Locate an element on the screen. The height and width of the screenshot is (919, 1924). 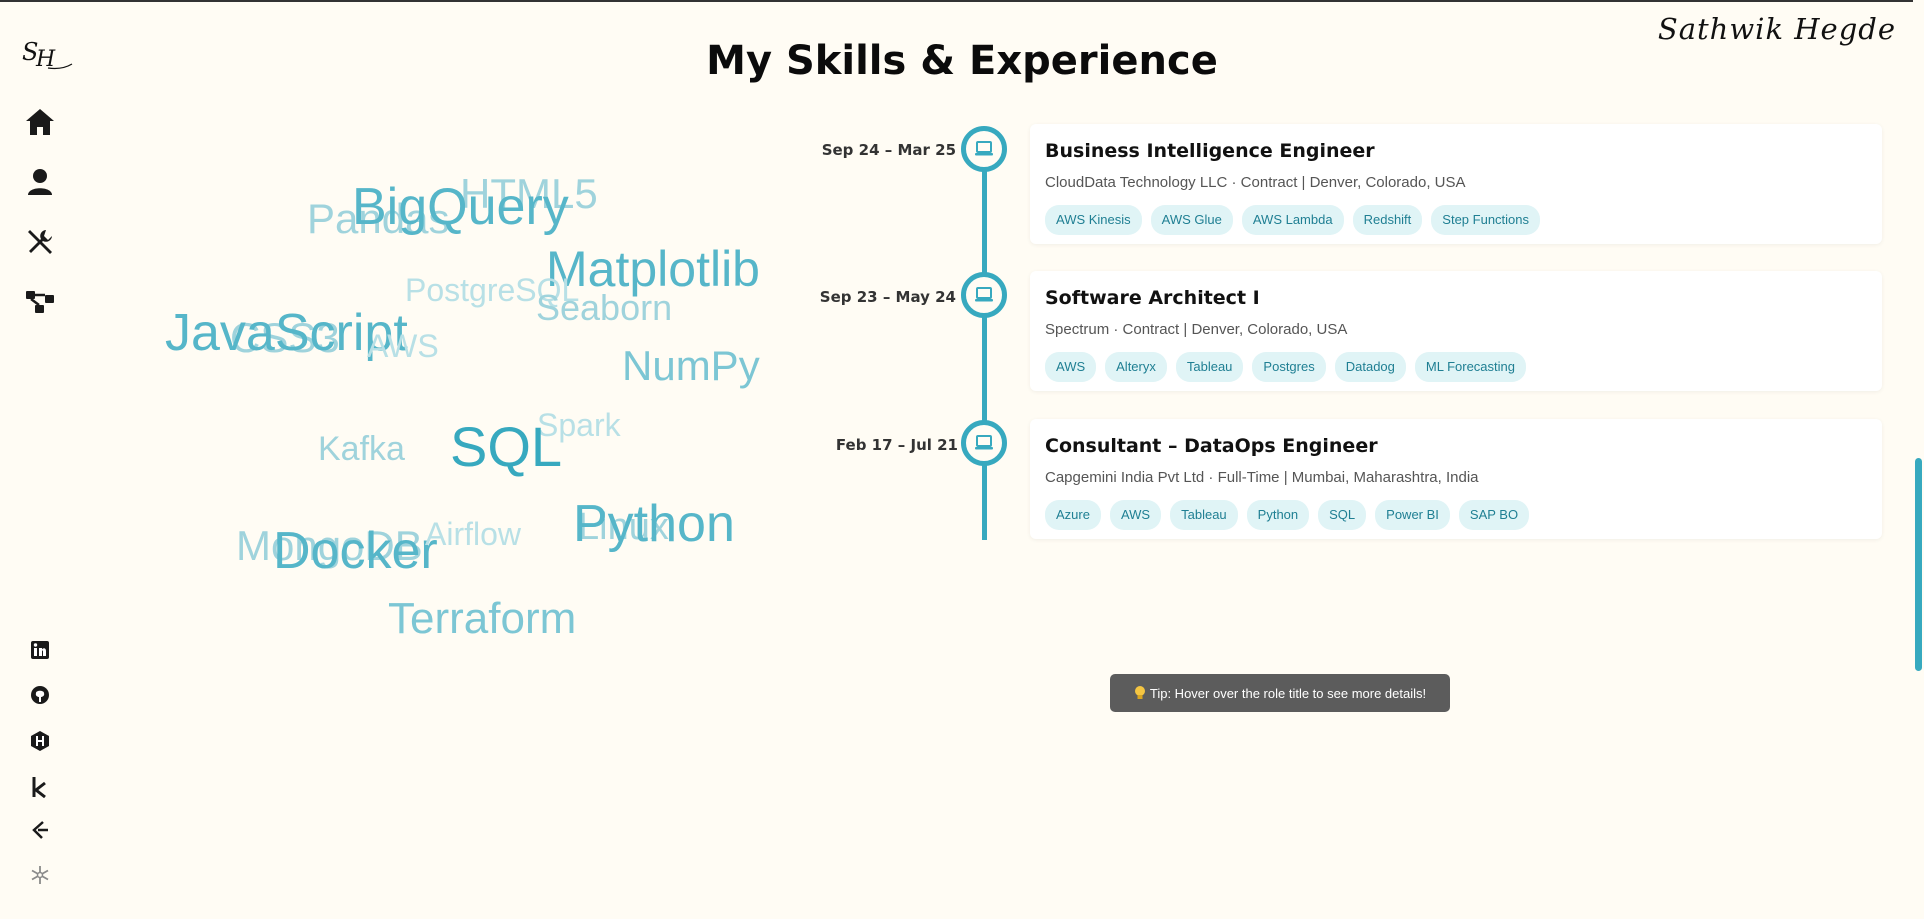
skill-tag: AWS Lambda is located at coordinates (1292, 220).